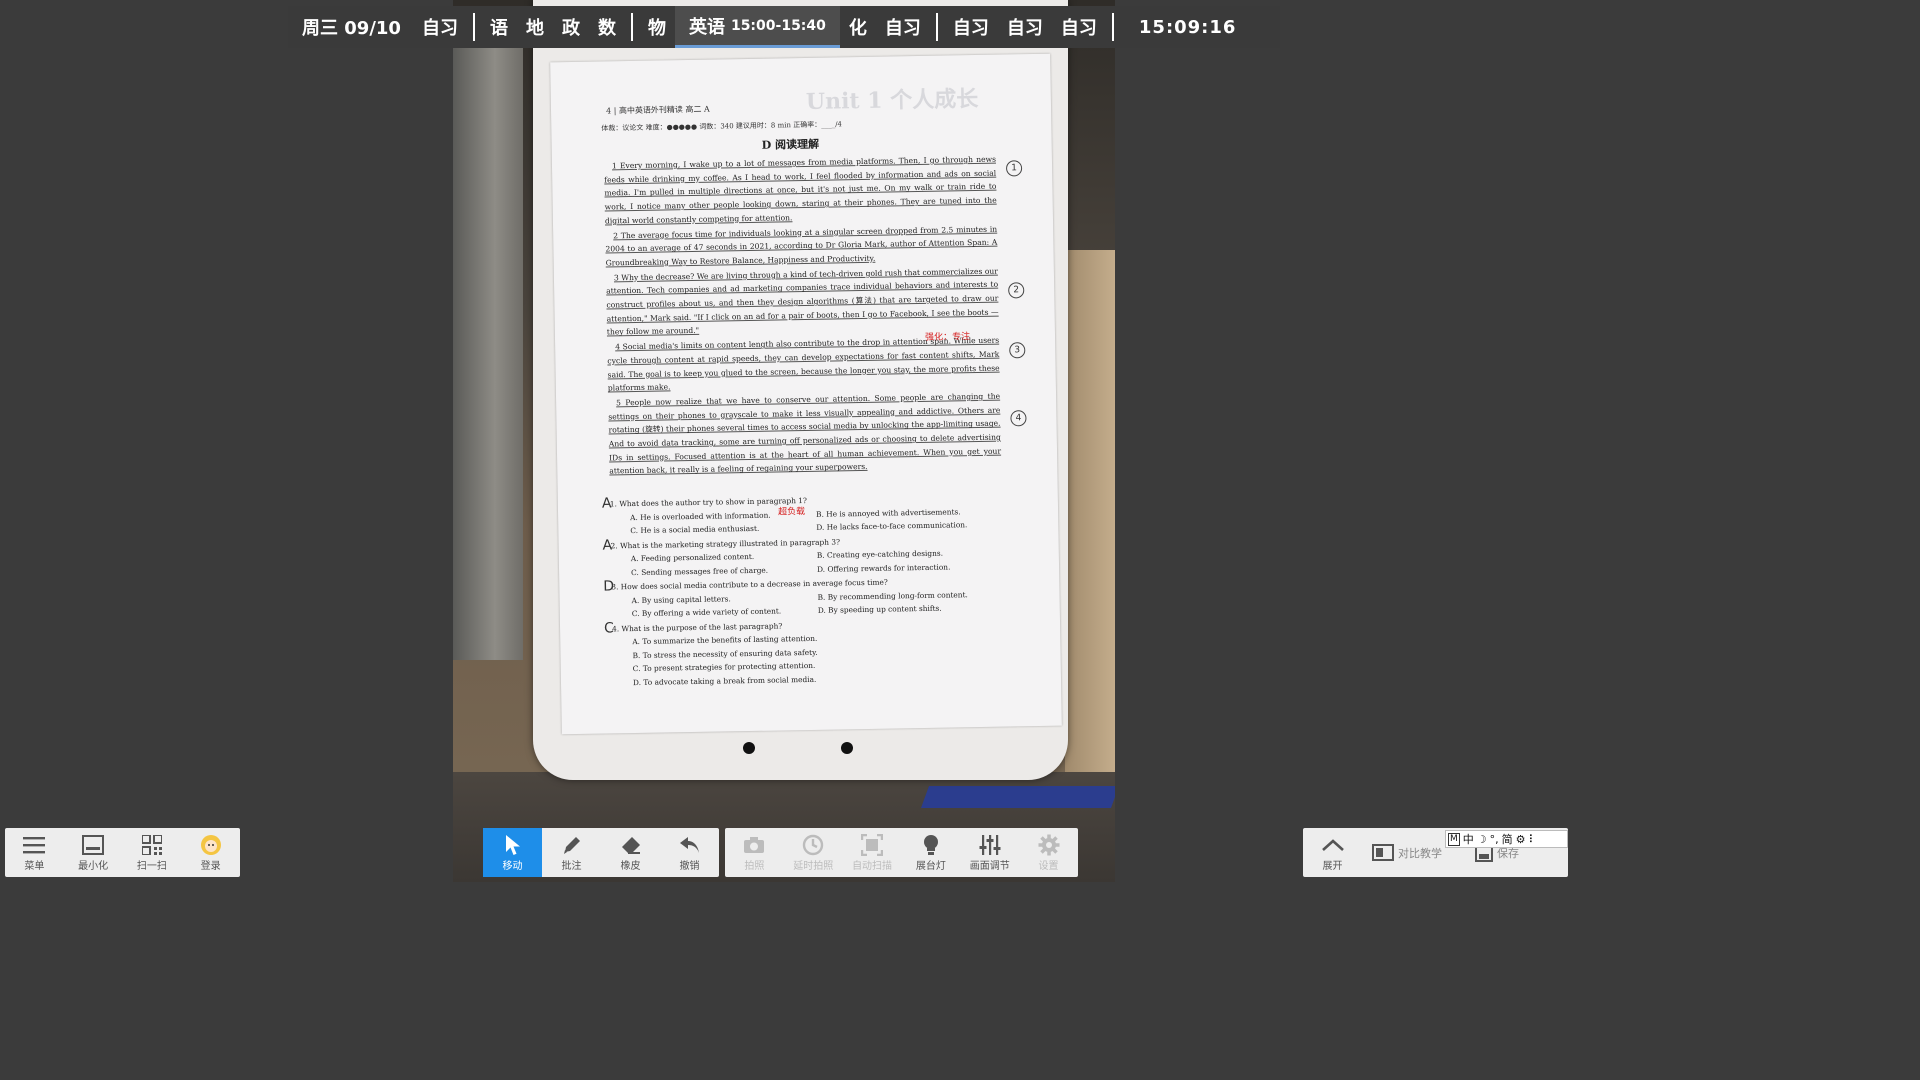 This screenshot has height=1080, width=1920. What do you see at coordinates (657, 110) in the screenshot?
I see `worksheet-header: 4 | 高中英语外刊精读 高二 A` at bounding box center [657, 110].